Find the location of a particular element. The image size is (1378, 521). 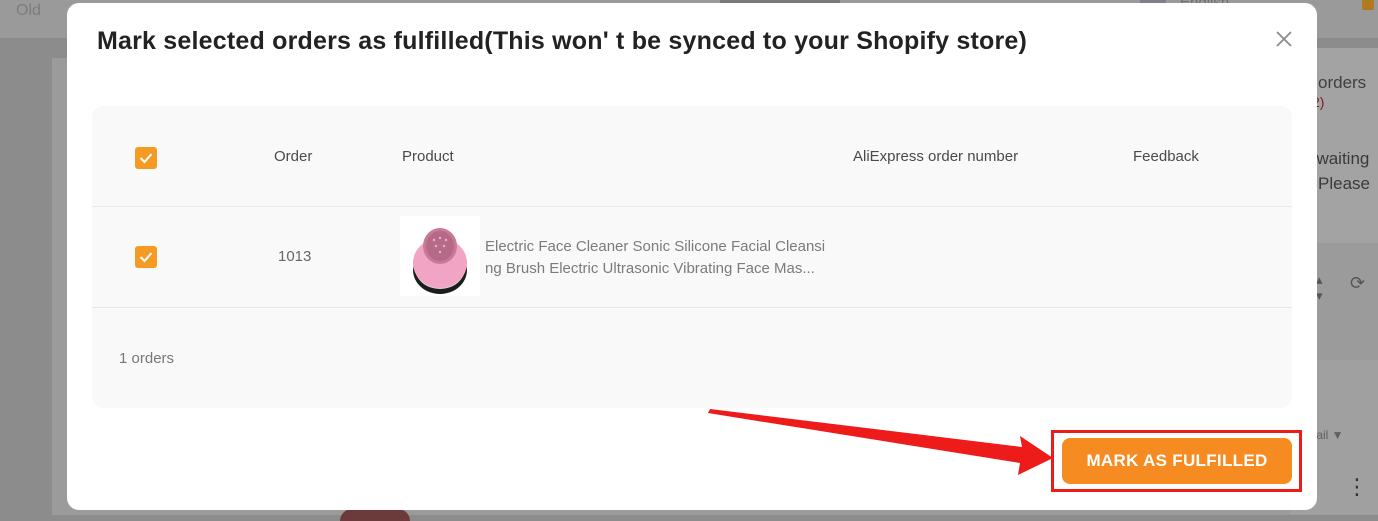

background-panel-title: orders is located at coordinates (1342, 82).